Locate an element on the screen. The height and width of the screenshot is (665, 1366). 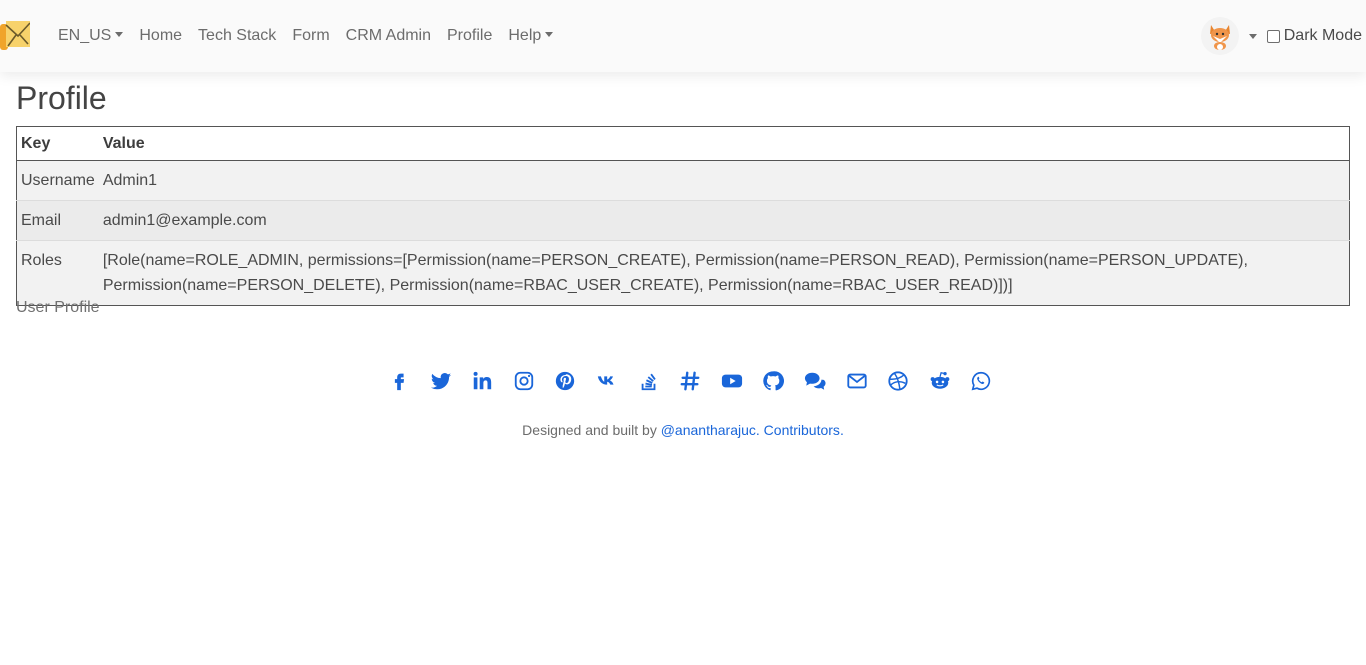
dribbble-icon is located at coordinates (898, 381).